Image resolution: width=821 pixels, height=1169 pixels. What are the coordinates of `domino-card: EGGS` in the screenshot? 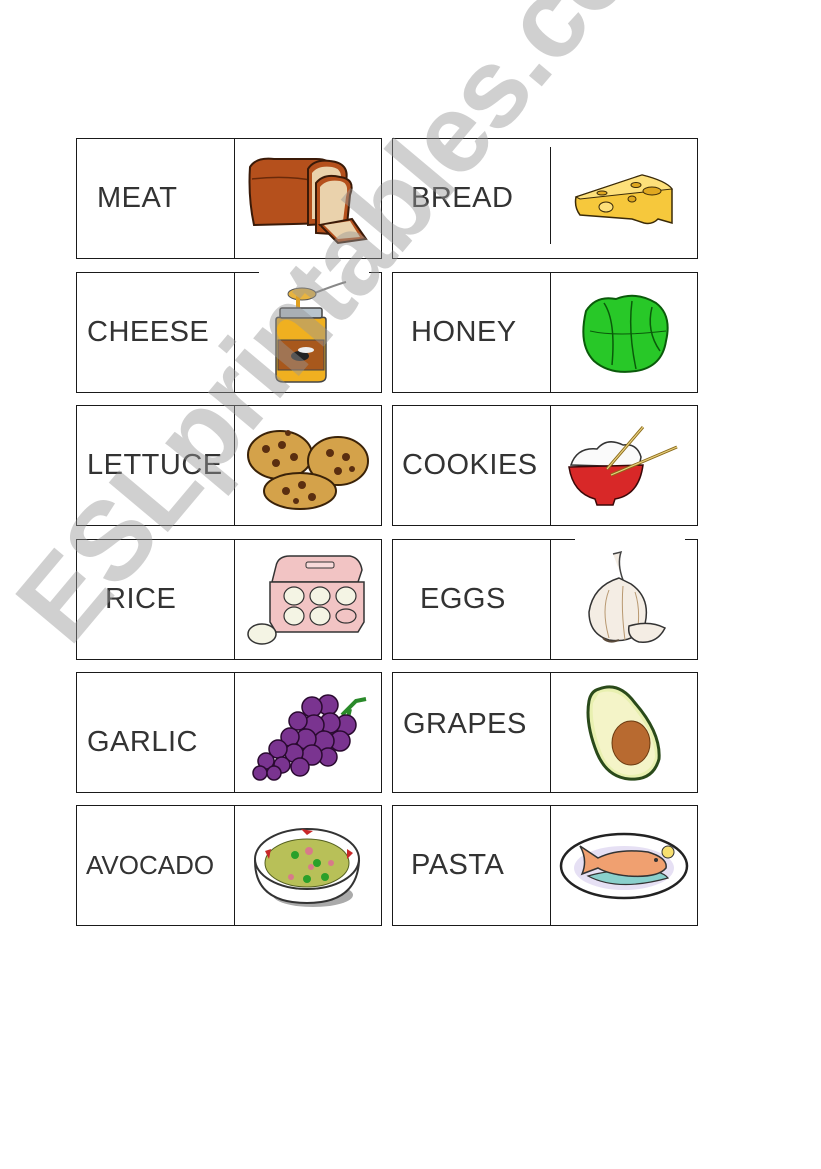 It's located at (545, 599).